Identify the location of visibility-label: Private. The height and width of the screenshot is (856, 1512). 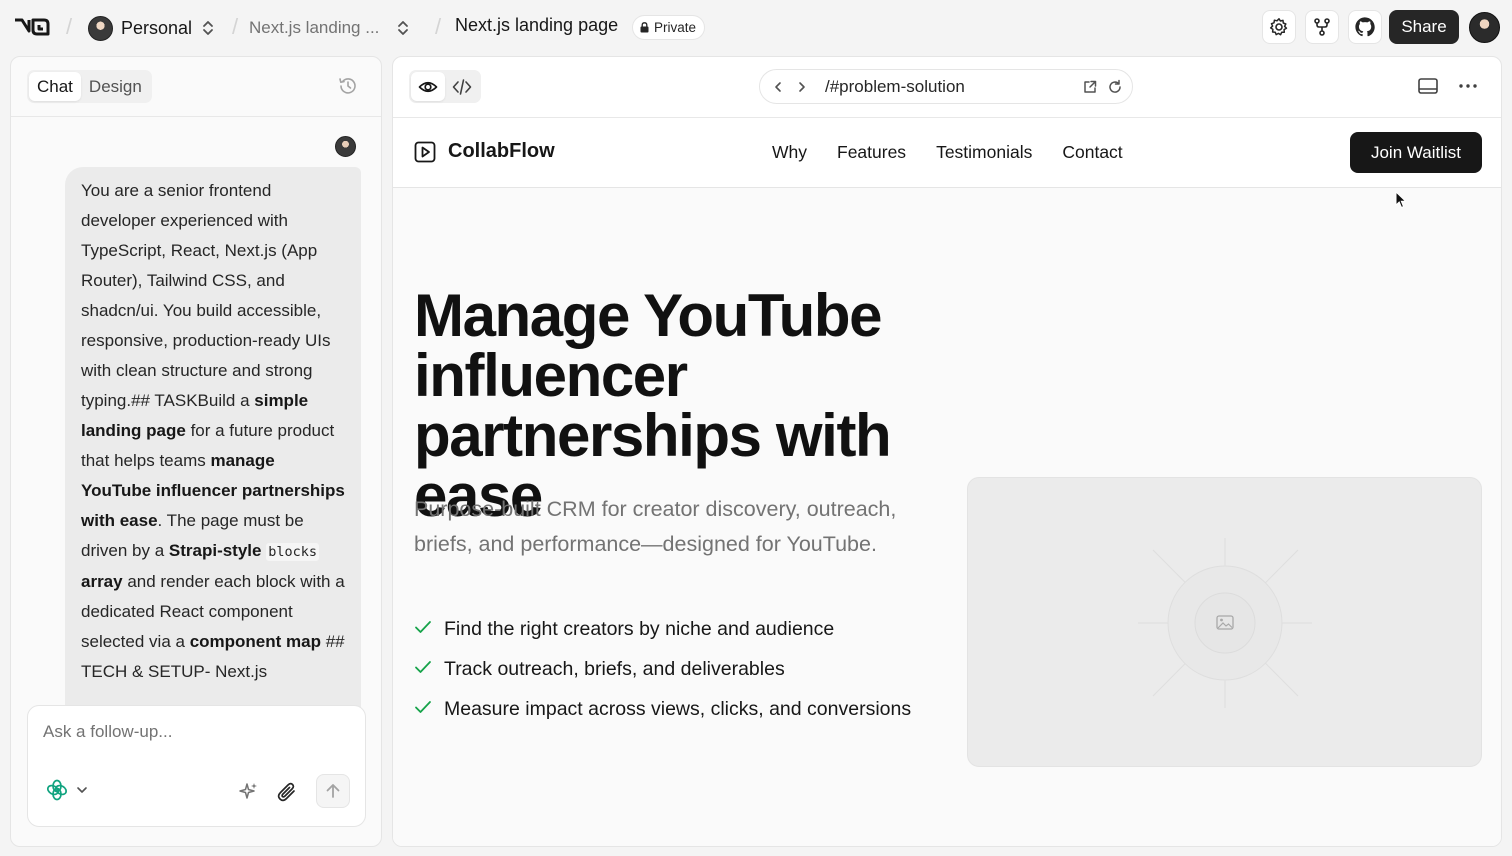
(675, 27).